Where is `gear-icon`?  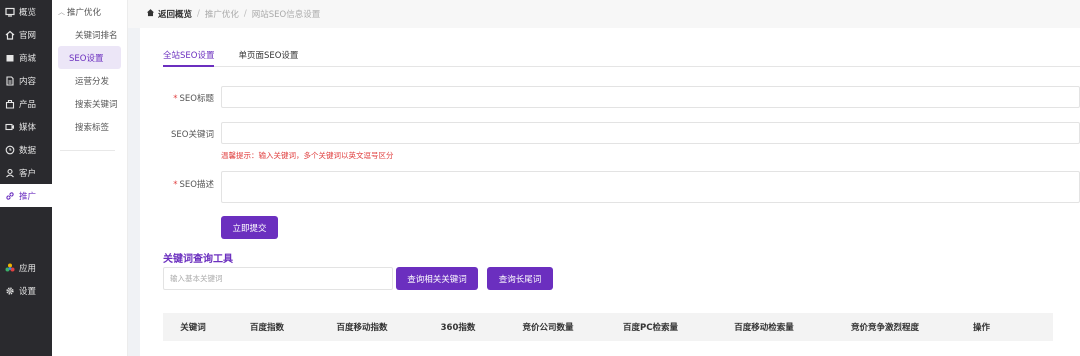
gear-icon is located at coordinates (10, 291).